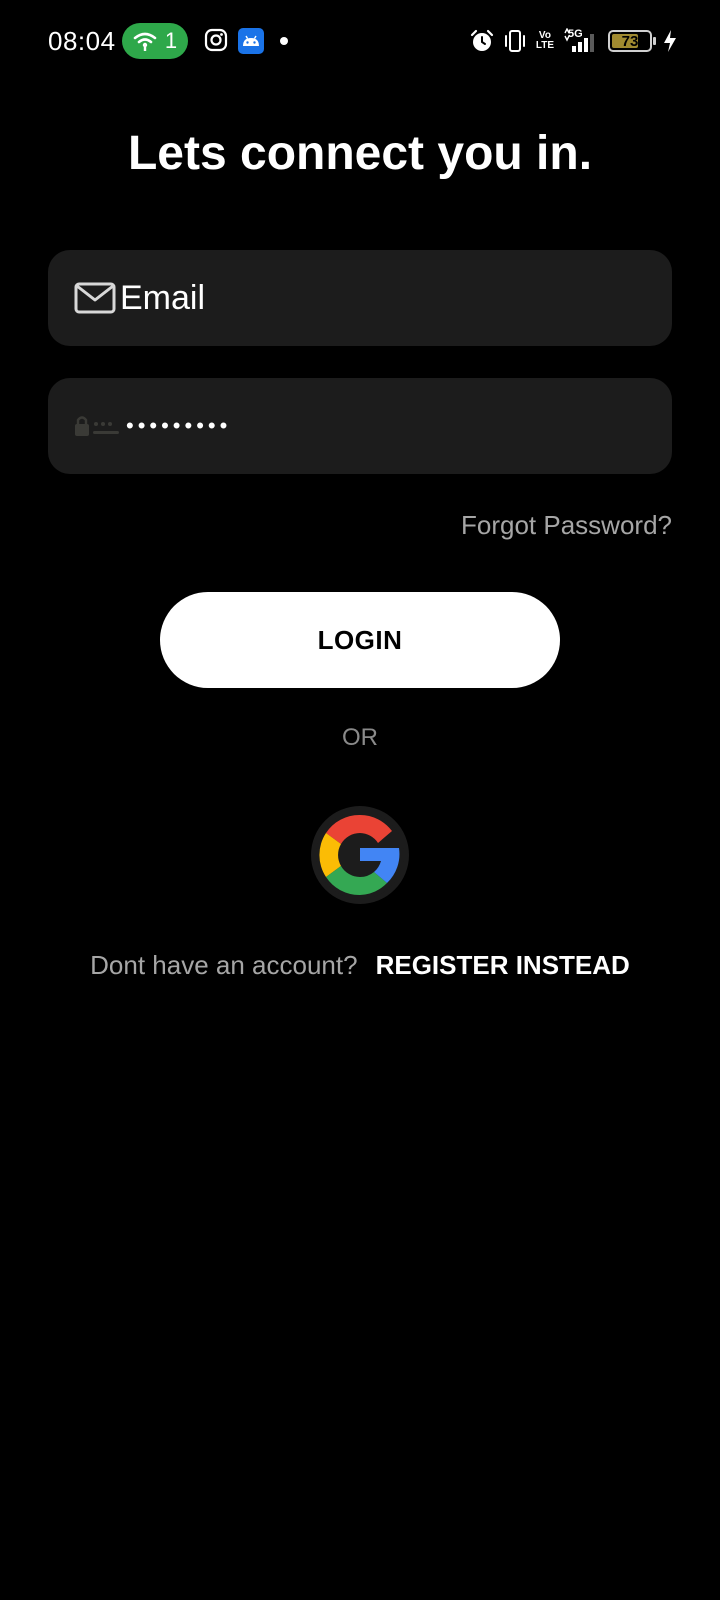 The image size is (720, 1600). I want to click on hotspot-count: 1, so click(171, 40).